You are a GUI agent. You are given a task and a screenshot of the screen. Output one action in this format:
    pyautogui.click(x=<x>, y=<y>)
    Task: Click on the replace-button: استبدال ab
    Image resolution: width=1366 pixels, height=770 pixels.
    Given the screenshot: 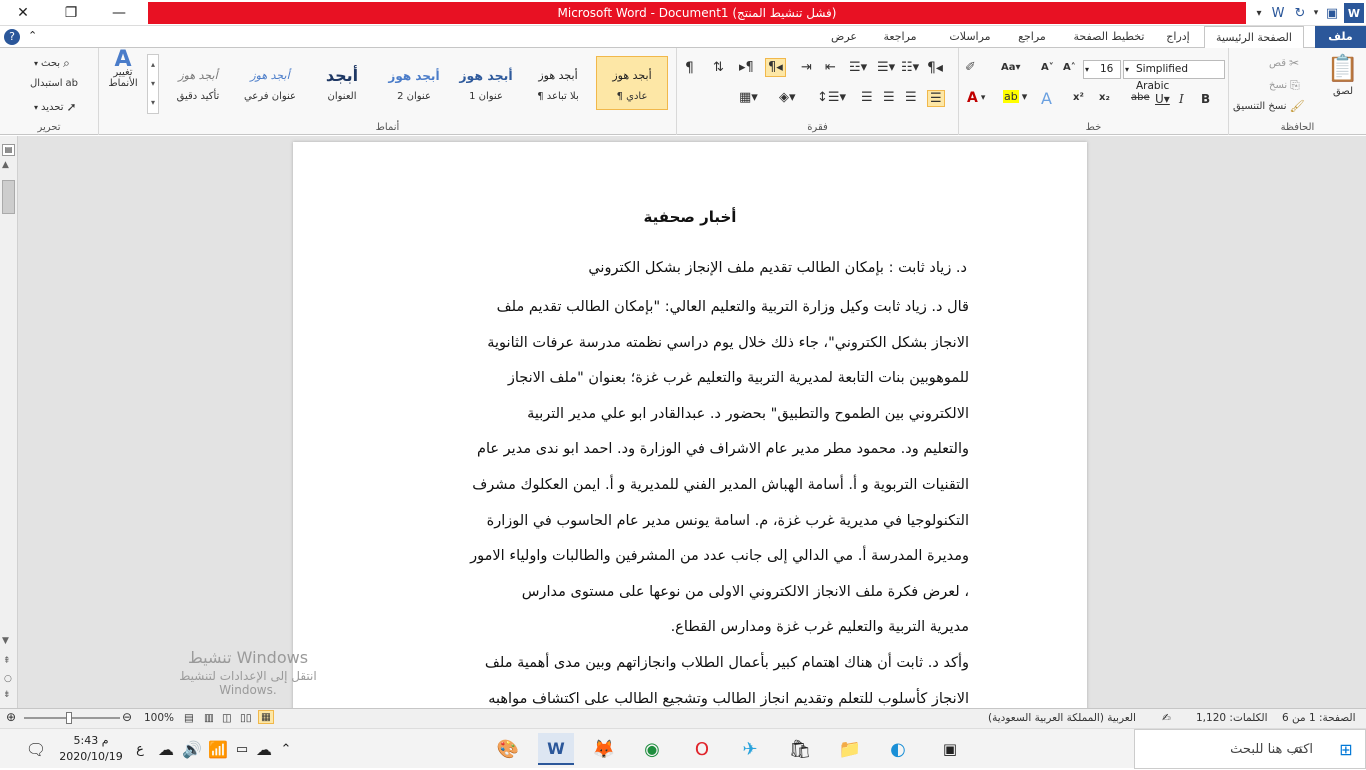 What is the action you would take?
    pyautogui.click(x=54, y=83)
    